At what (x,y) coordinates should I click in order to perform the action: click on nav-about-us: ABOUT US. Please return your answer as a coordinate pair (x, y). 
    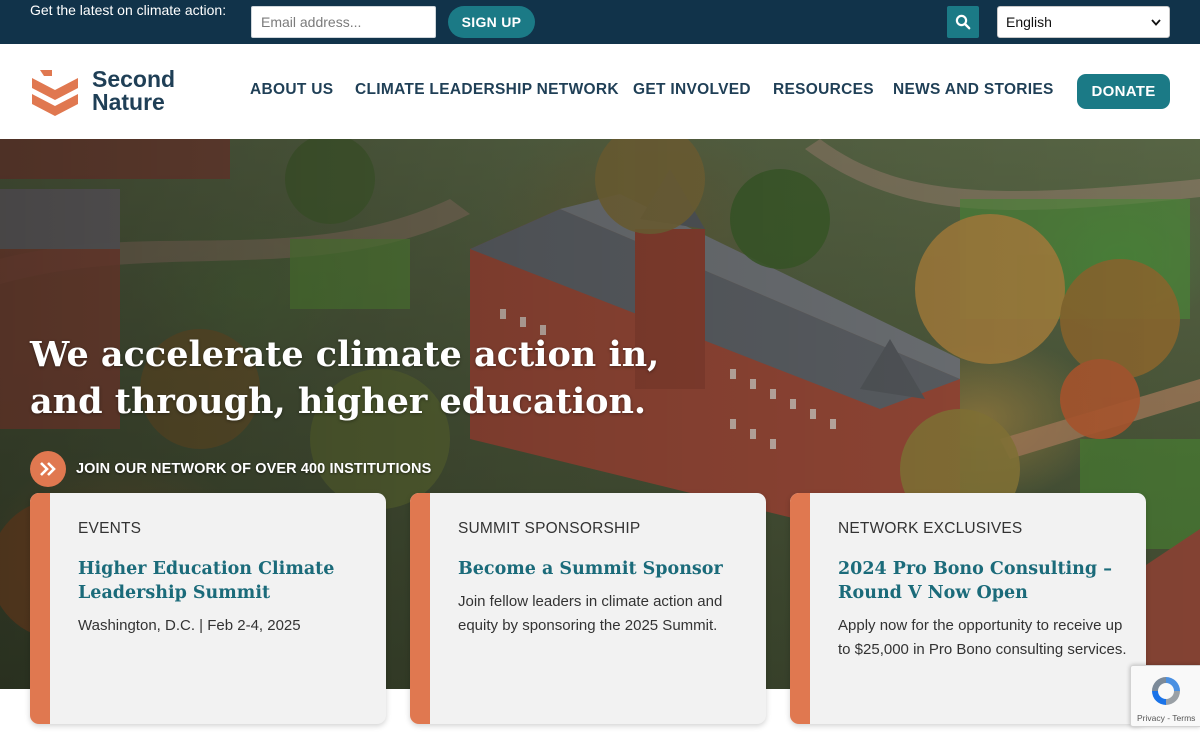
    Looking at the image, I should click on (291, 90).